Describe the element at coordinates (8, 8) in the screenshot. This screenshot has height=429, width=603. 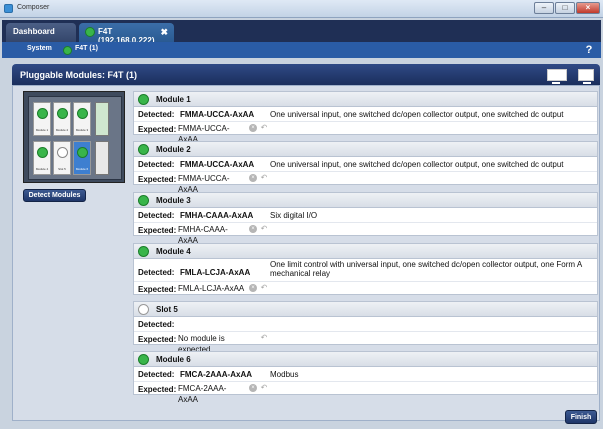
I see `app-icon` at that location.